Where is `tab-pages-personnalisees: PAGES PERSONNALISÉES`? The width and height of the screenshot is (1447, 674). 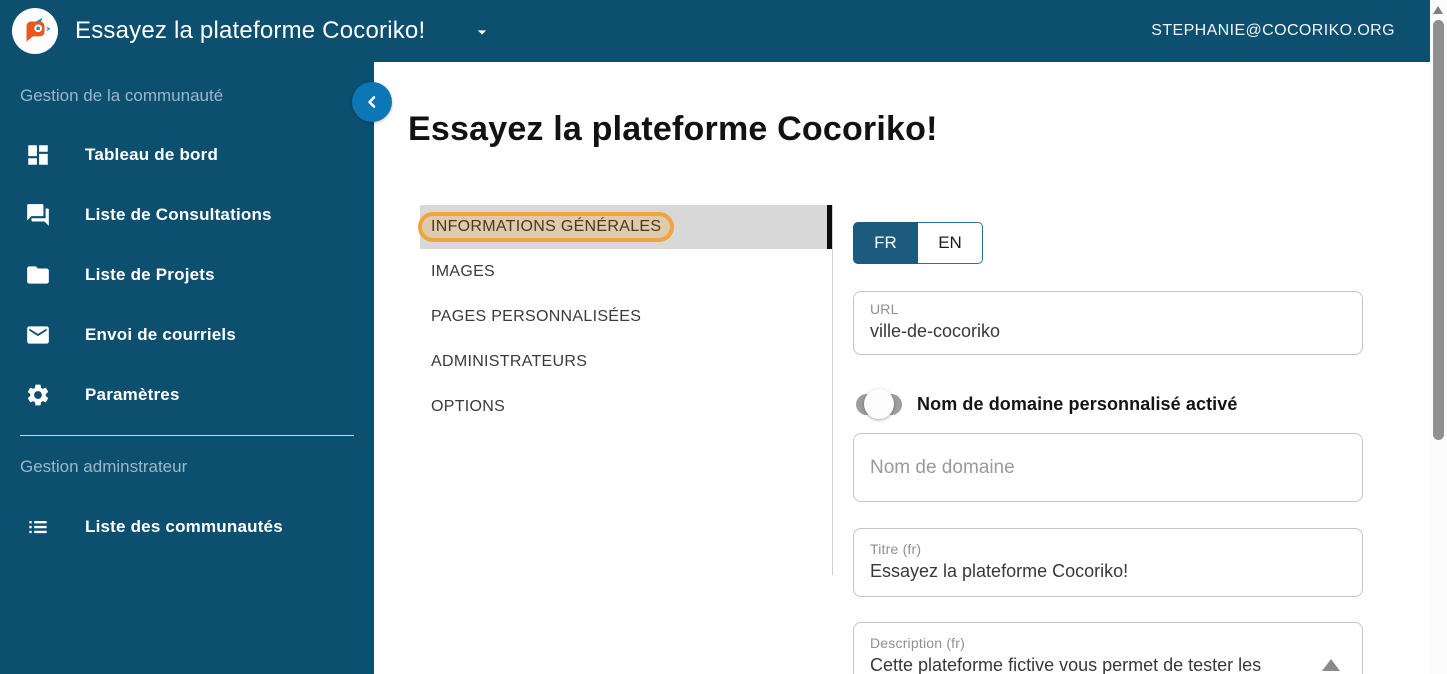
tab-pages-personnalisees: PAGES PERSONNALISÉES is located at coordinates (623, 316).